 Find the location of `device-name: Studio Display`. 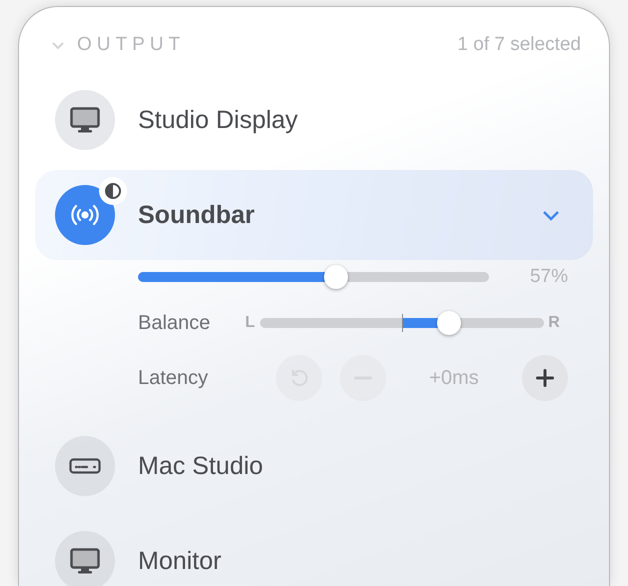

device-name: Studio Display is located at coordinates (218, 120).